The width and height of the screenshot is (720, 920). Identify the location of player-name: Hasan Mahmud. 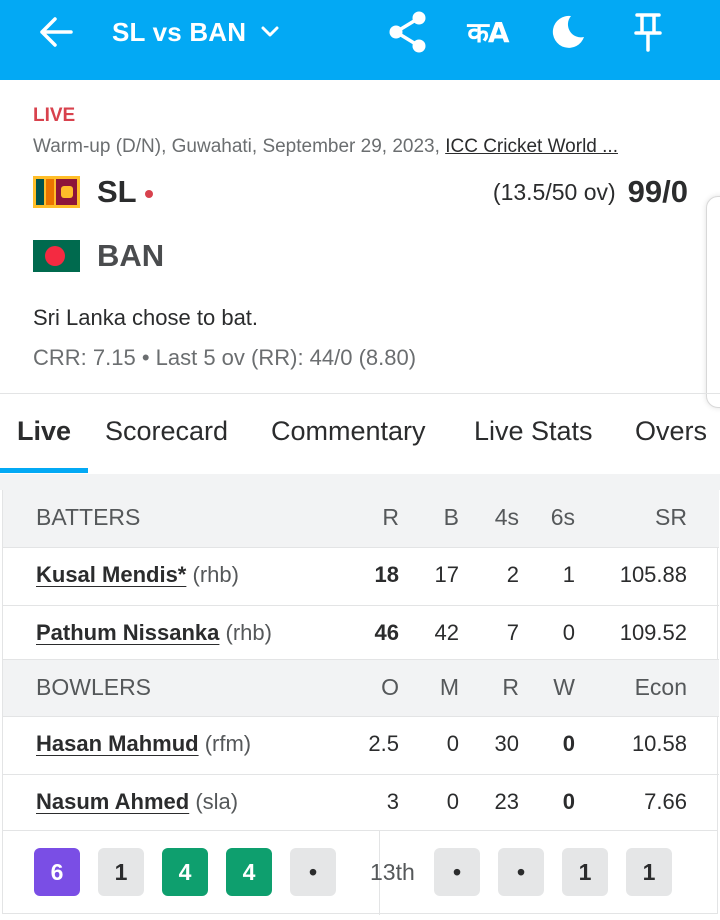
(117, 743).